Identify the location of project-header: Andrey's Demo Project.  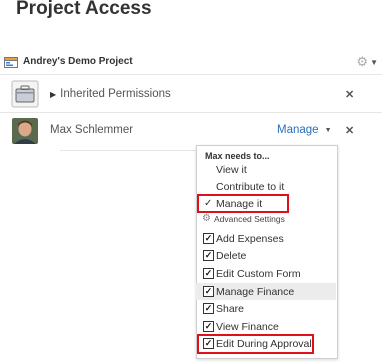
(68, 61).